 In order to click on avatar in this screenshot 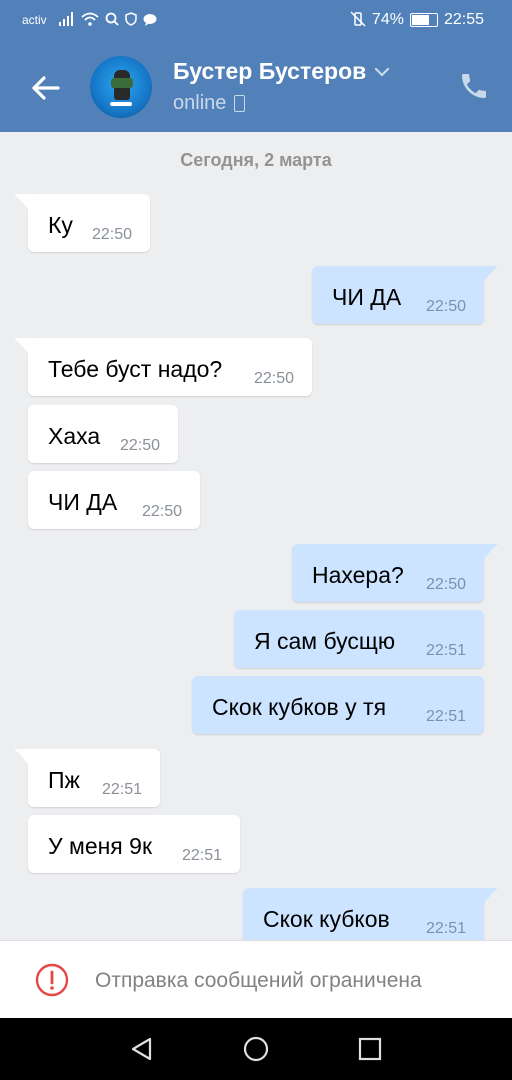, I will do `click(121, 87)`.